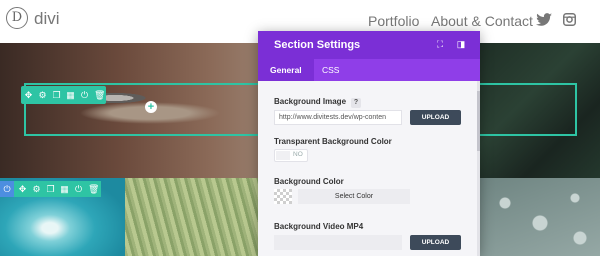 The image size is (600, 256). Describe the element at coordinates (540, 217) in the screenshot. I see `photo-water-drops` at that location.